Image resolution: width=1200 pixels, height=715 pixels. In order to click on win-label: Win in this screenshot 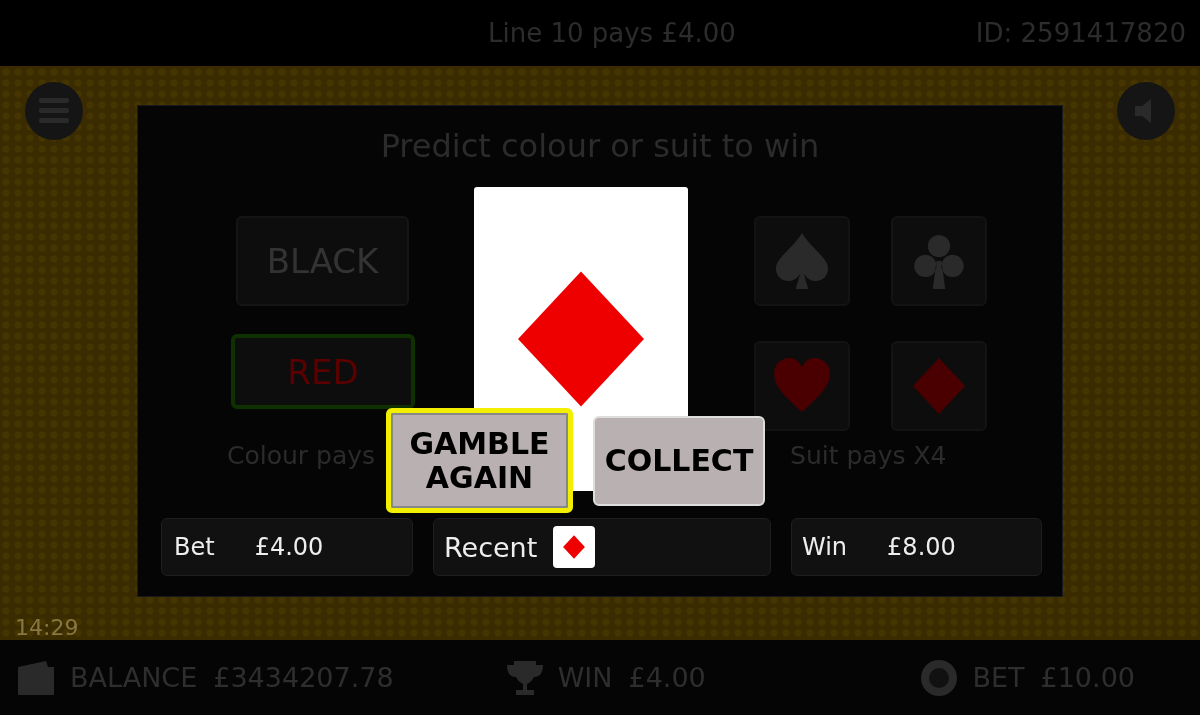, I will do `click(825, 547)`.